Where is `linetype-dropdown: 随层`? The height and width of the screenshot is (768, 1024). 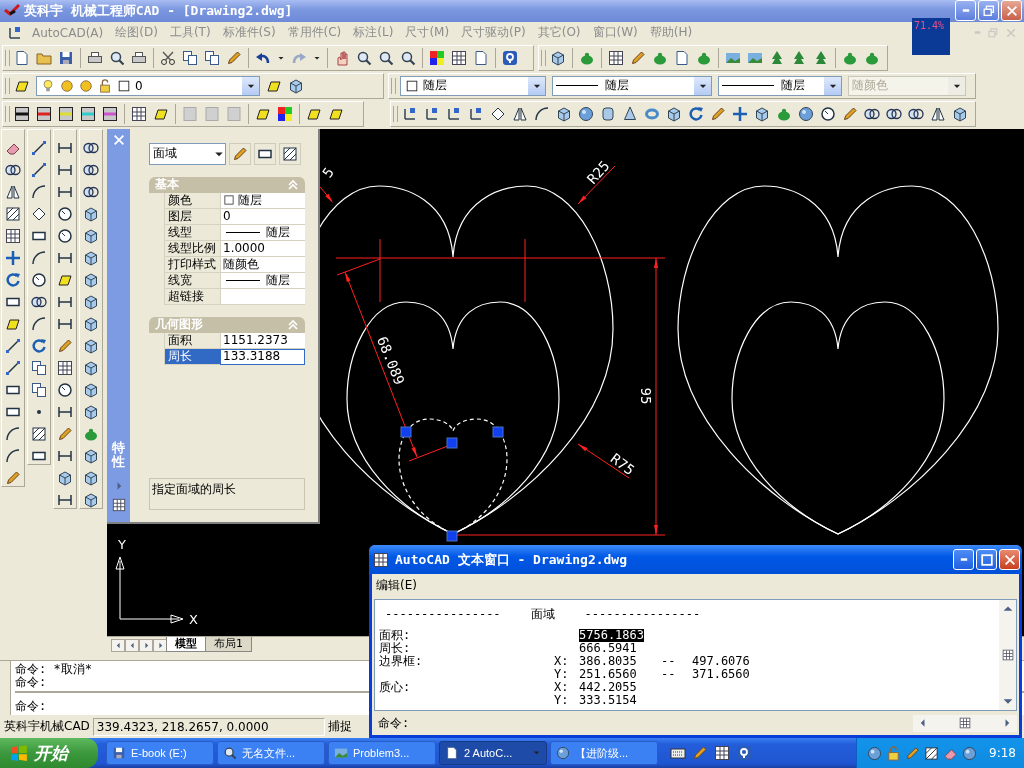 linetype-dropdown: 随层 is located at coordinates (632, 85).